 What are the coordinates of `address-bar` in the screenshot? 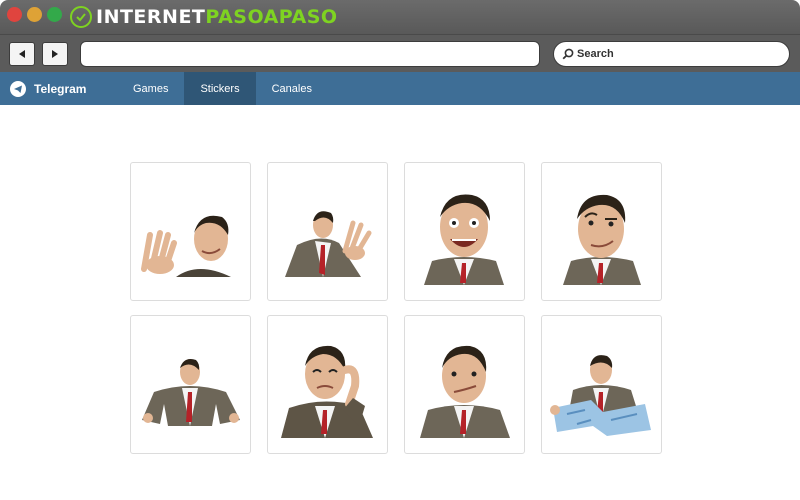 It's located at (310, 54).